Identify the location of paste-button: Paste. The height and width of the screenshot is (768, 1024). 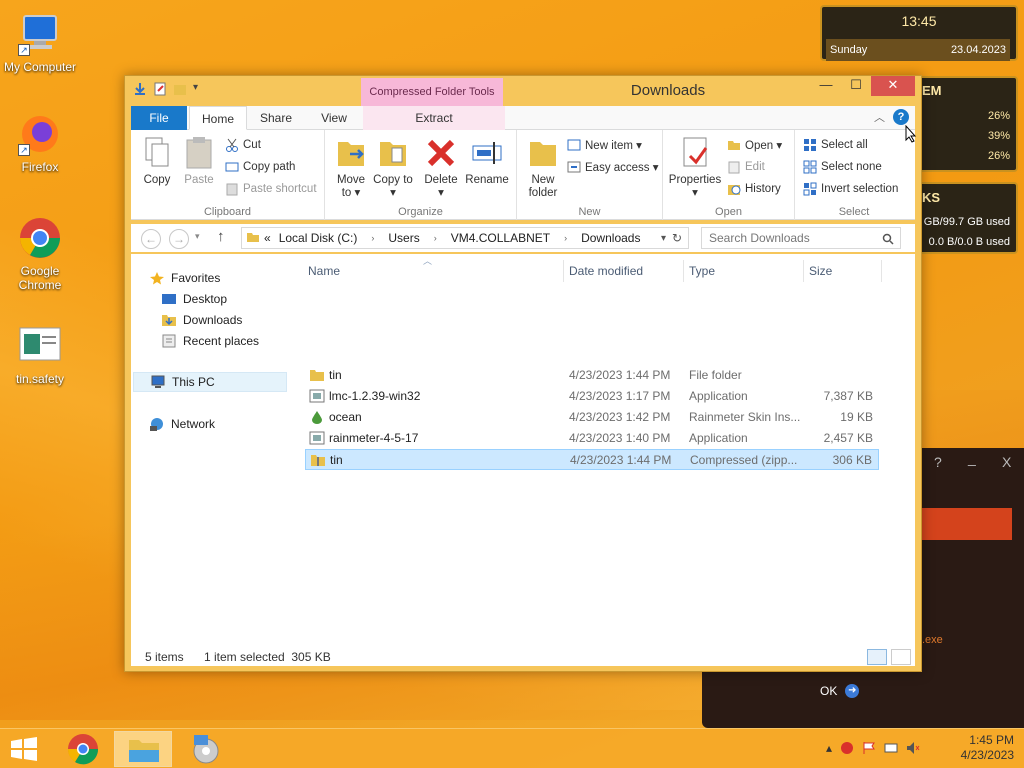
(199, 161).